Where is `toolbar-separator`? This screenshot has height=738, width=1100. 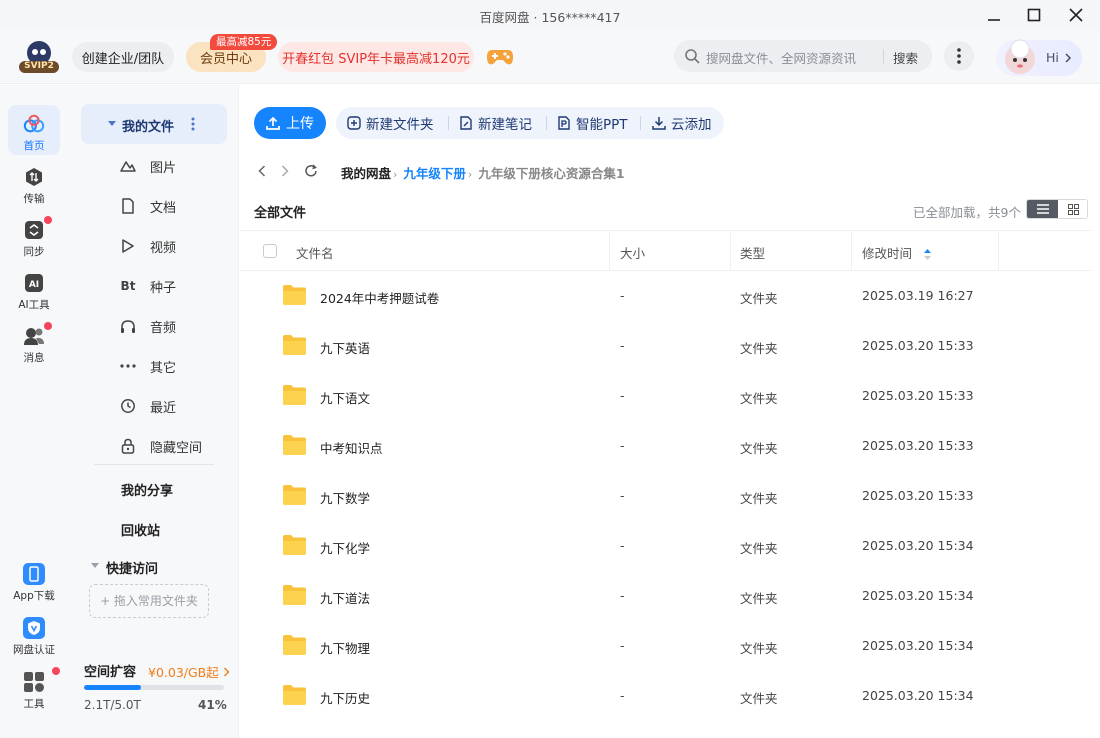 toolbar-separator is located at coordinates (546, 123).